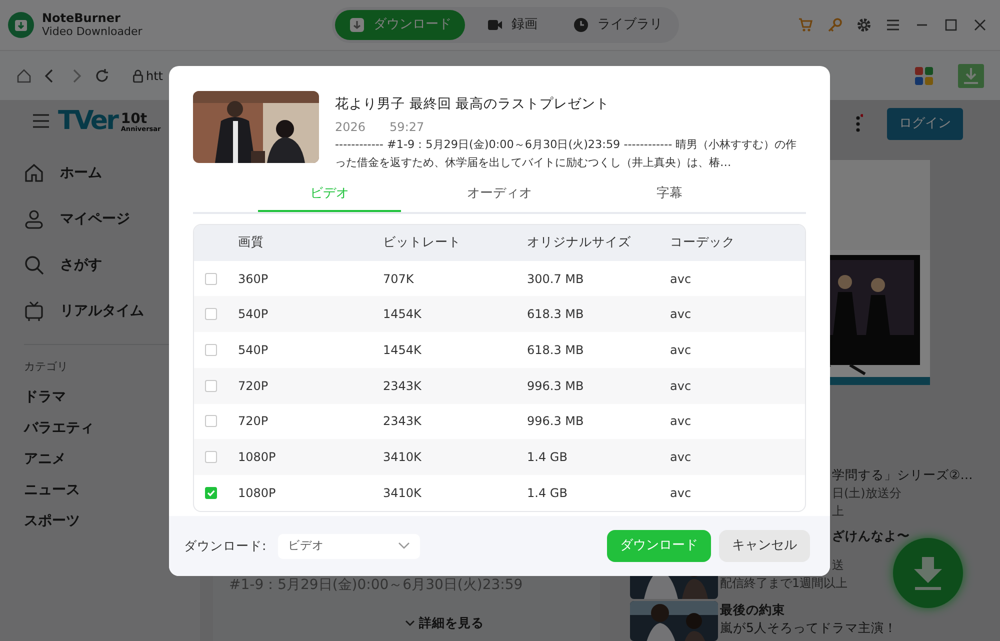 The width and height of the screenshot is (1000, 641). I want to click on nav-item: ホーム, so click(112, 173).